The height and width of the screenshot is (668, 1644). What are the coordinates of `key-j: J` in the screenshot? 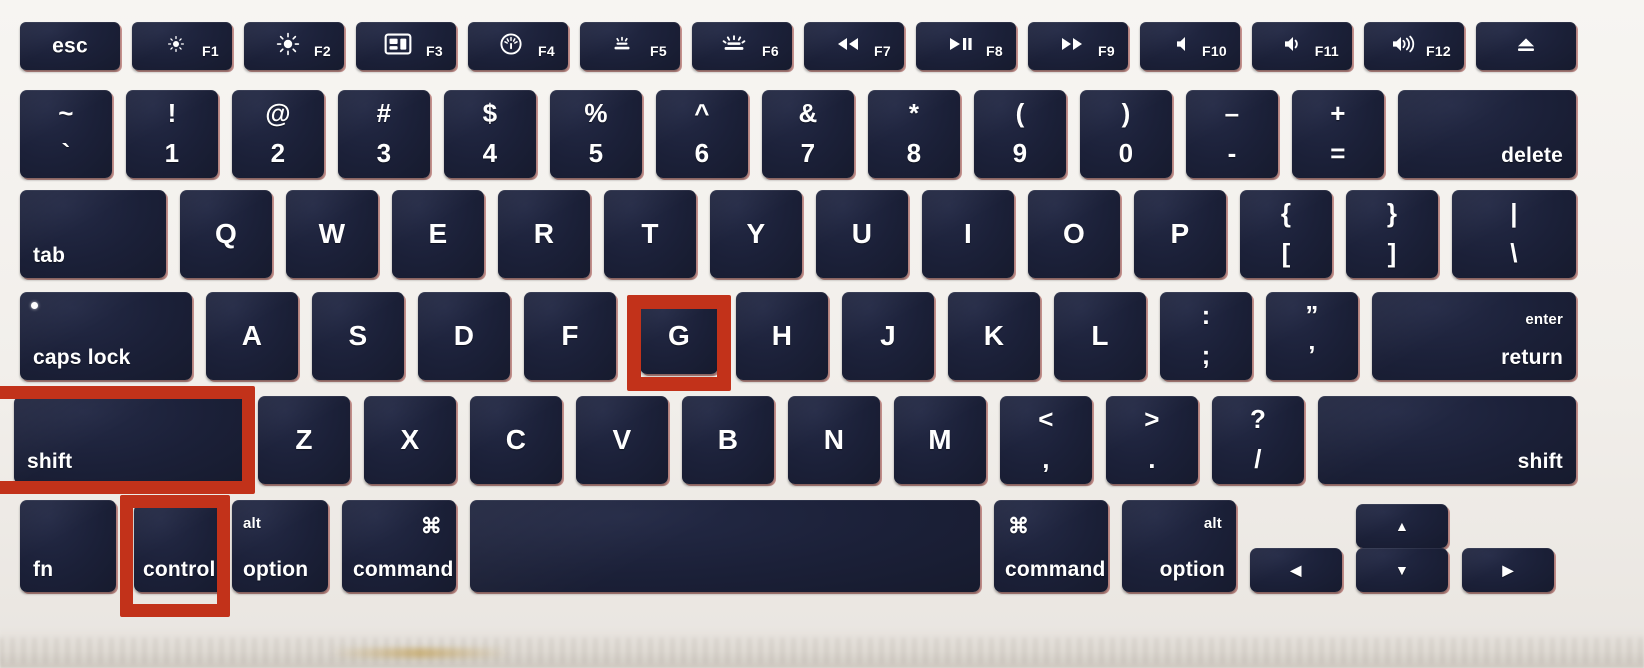 It's located at (888, 336).